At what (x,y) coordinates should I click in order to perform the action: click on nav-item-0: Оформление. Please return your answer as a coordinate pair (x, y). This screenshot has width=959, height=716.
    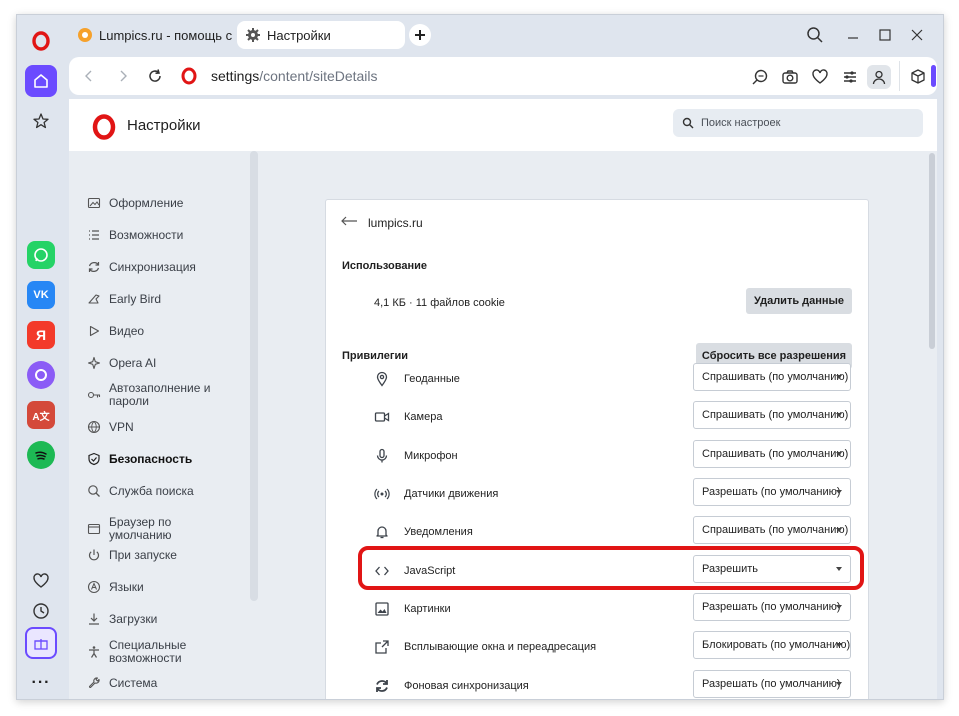
    Looking at the image, I should click on (172, 203).